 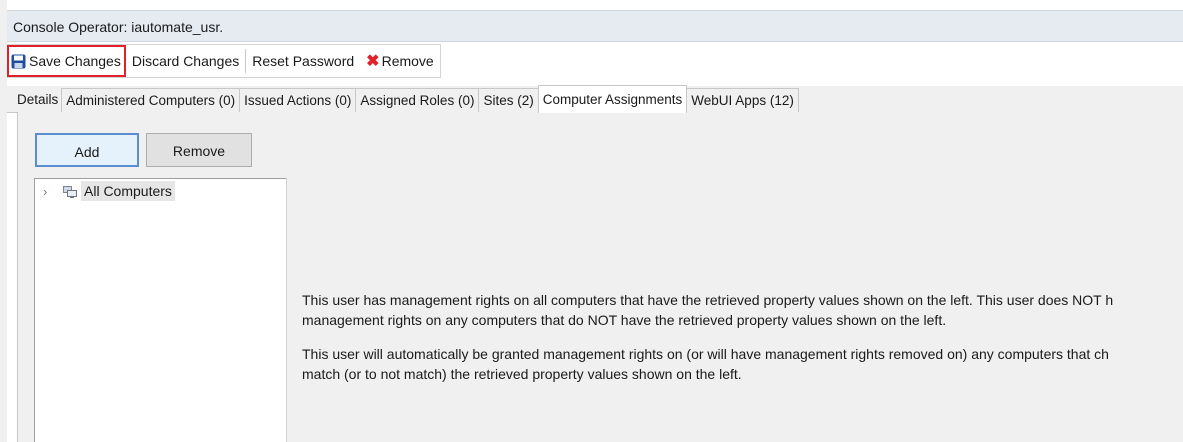 What do you see at coordinates (407, 61) in the screenshot?
I see `remove-label: Remove` at bounding box center [407, 61].